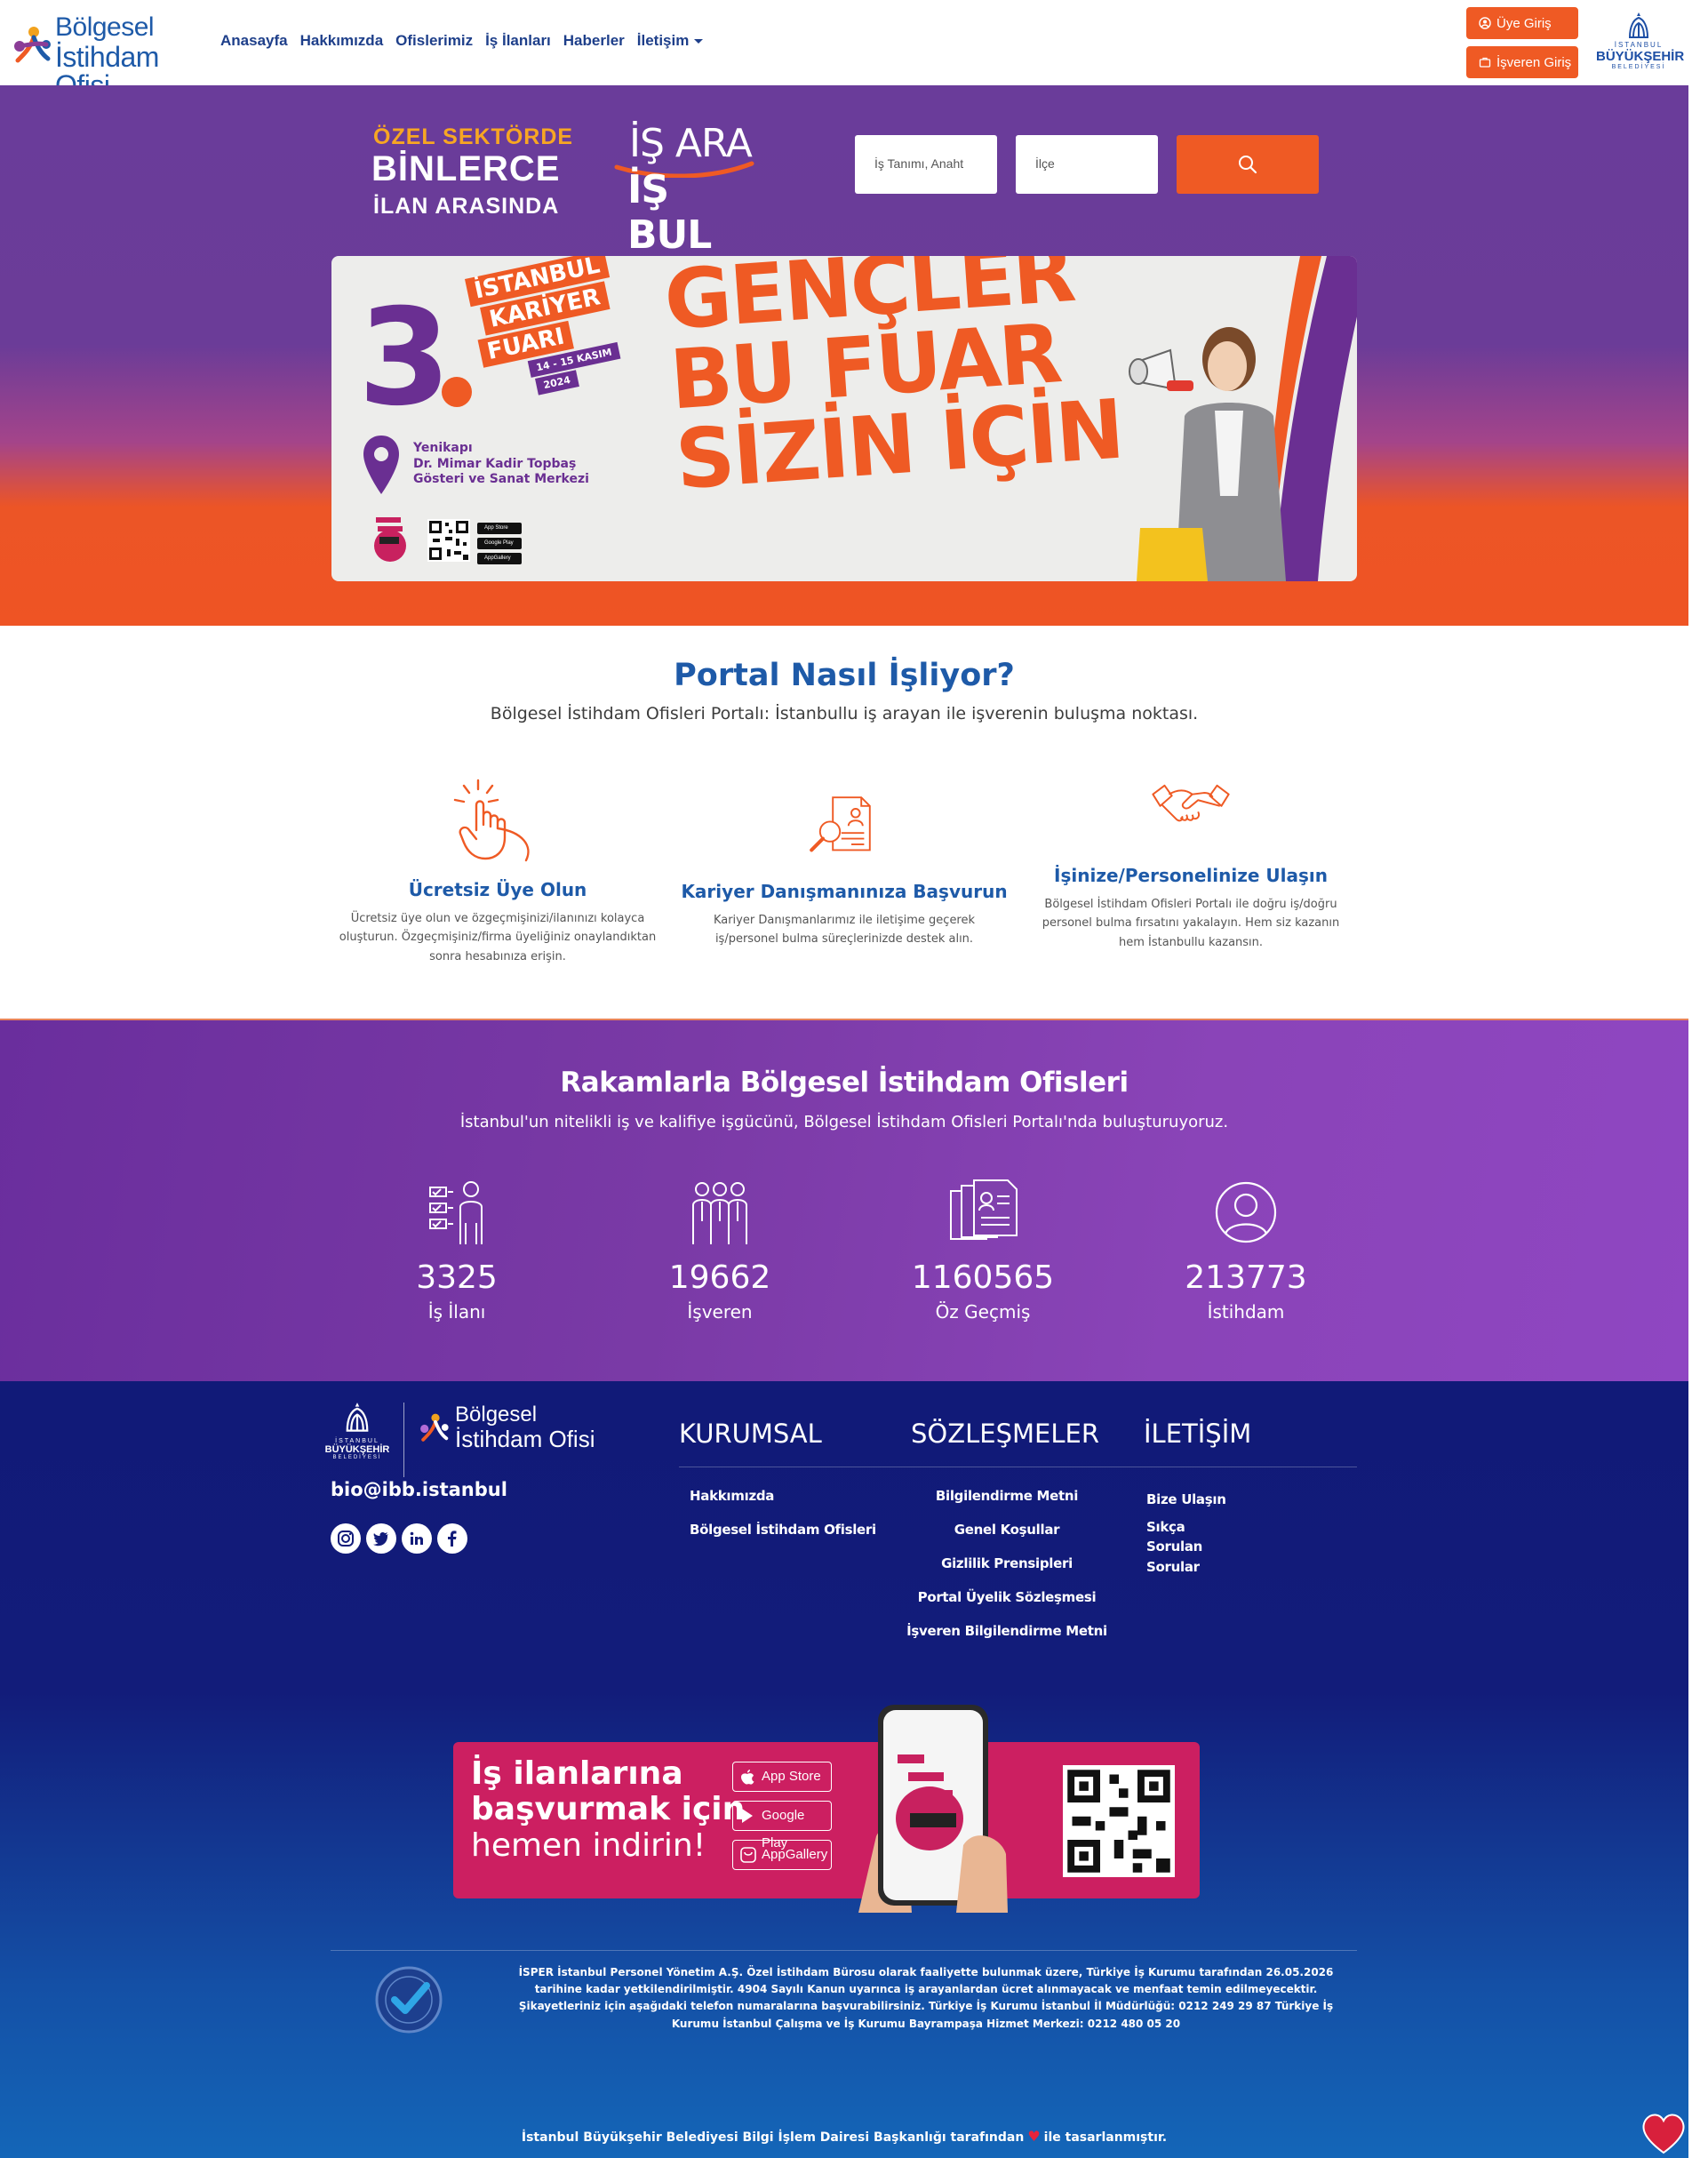 This screenshot has height=2158, width=1708. What do you see at coordinates (409, 2000) in the screenshot?
I see `iskur-badge-icon` at bounding box center [409, 2000].